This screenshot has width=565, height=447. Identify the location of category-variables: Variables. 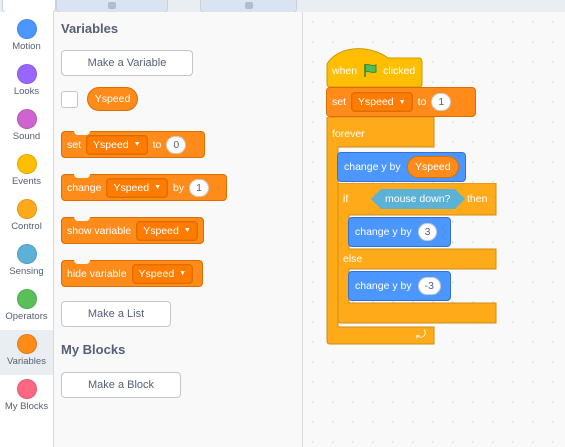
(26, 352).